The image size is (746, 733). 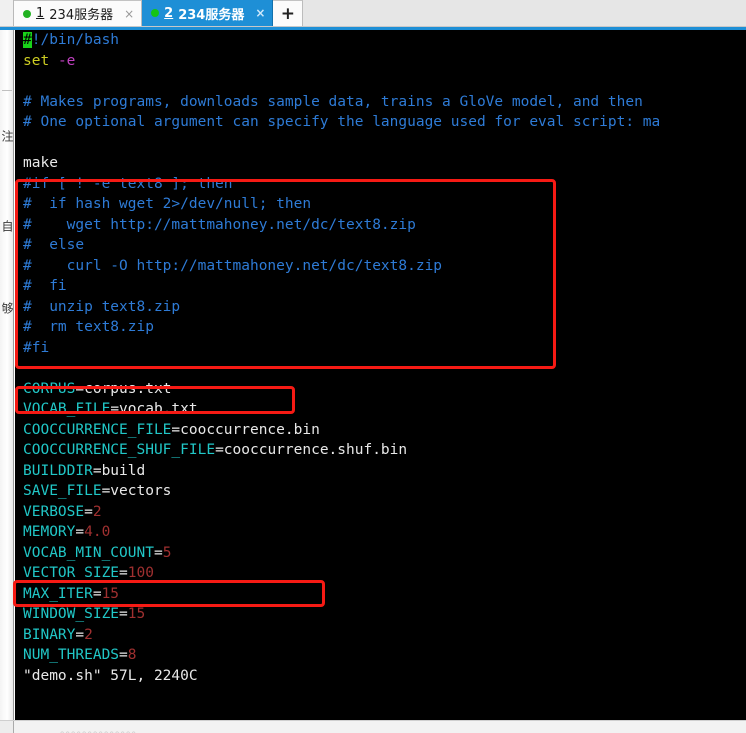 I want to click on terminal-line: VOCAB_FILE=vocab.txt, so click(x=380, y=409).